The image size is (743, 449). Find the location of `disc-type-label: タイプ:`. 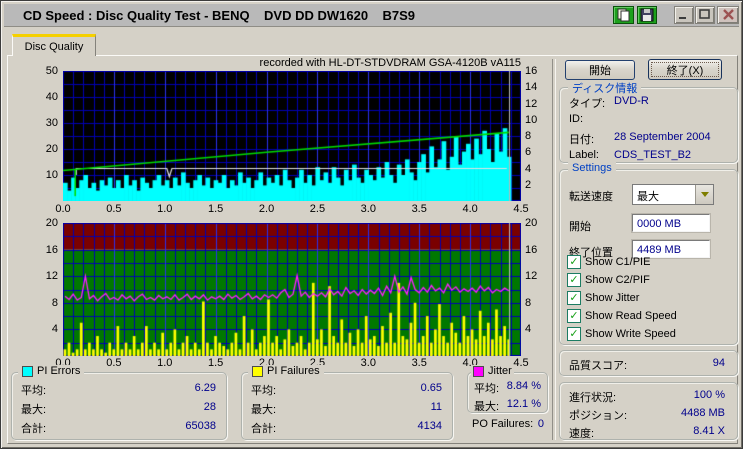

disc-type-label: タイプ: is located at coordinates (587, 104).